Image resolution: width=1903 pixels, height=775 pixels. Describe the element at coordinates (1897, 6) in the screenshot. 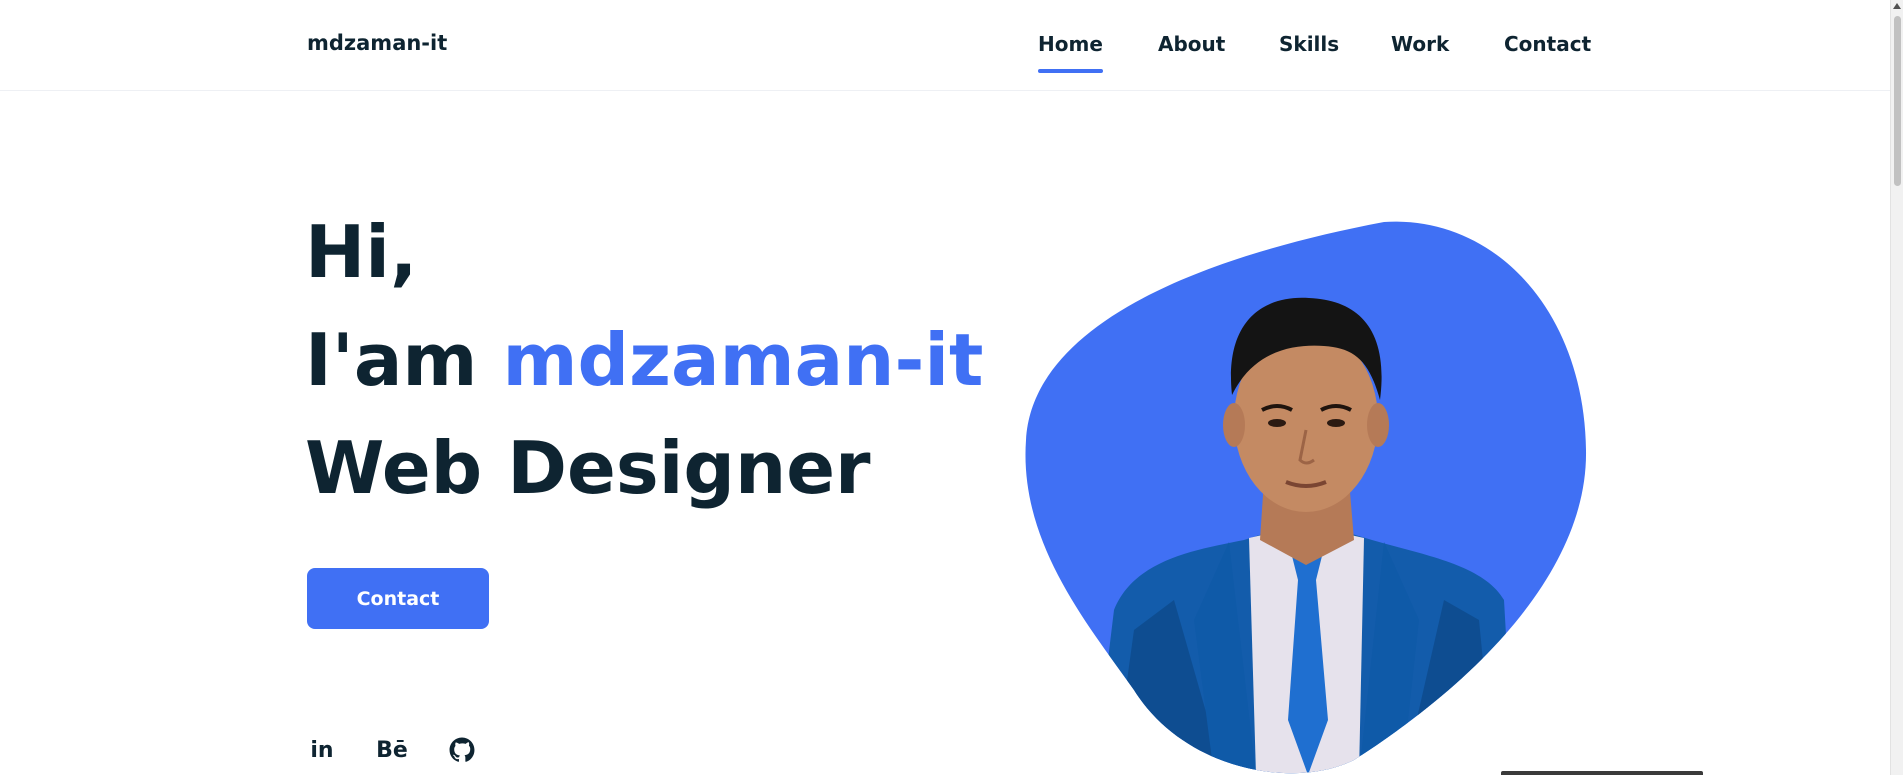

I see `scroll-up-arrow-icon` at that location.